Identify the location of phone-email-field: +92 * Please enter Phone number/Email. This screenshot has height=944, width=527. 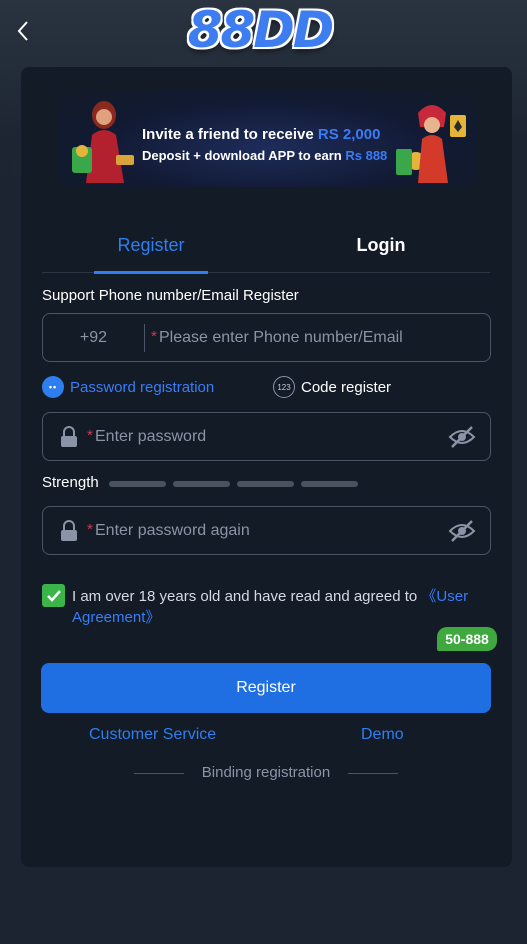
(266, 337).